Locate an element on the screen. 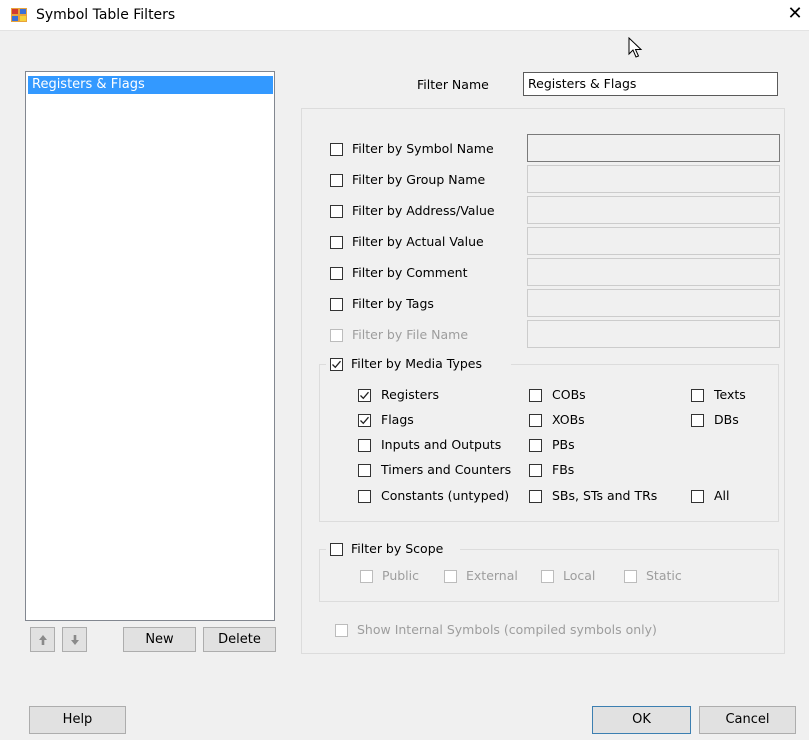 This screenshot has width=809, height=740. media-pbs-label: PBs is located at coordinates (563, 444).